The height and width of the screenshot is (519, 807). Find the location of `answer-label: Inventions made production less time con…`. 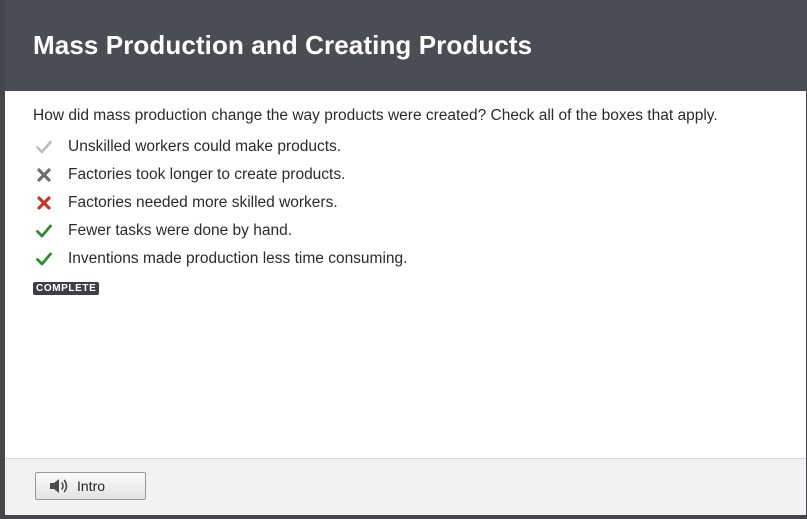

answer-label: Inventions made production less time con… is located at coordinates (238, 258).